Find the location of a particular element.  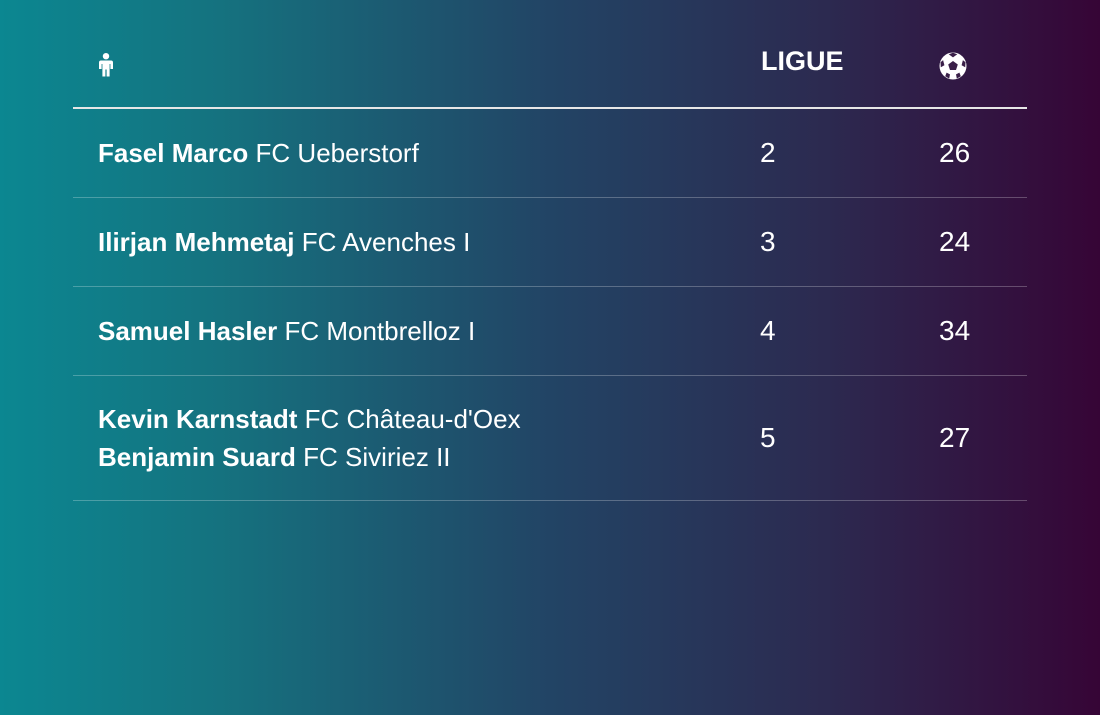

player-club: FC Siviriez II is located at coordinates (377, 457).